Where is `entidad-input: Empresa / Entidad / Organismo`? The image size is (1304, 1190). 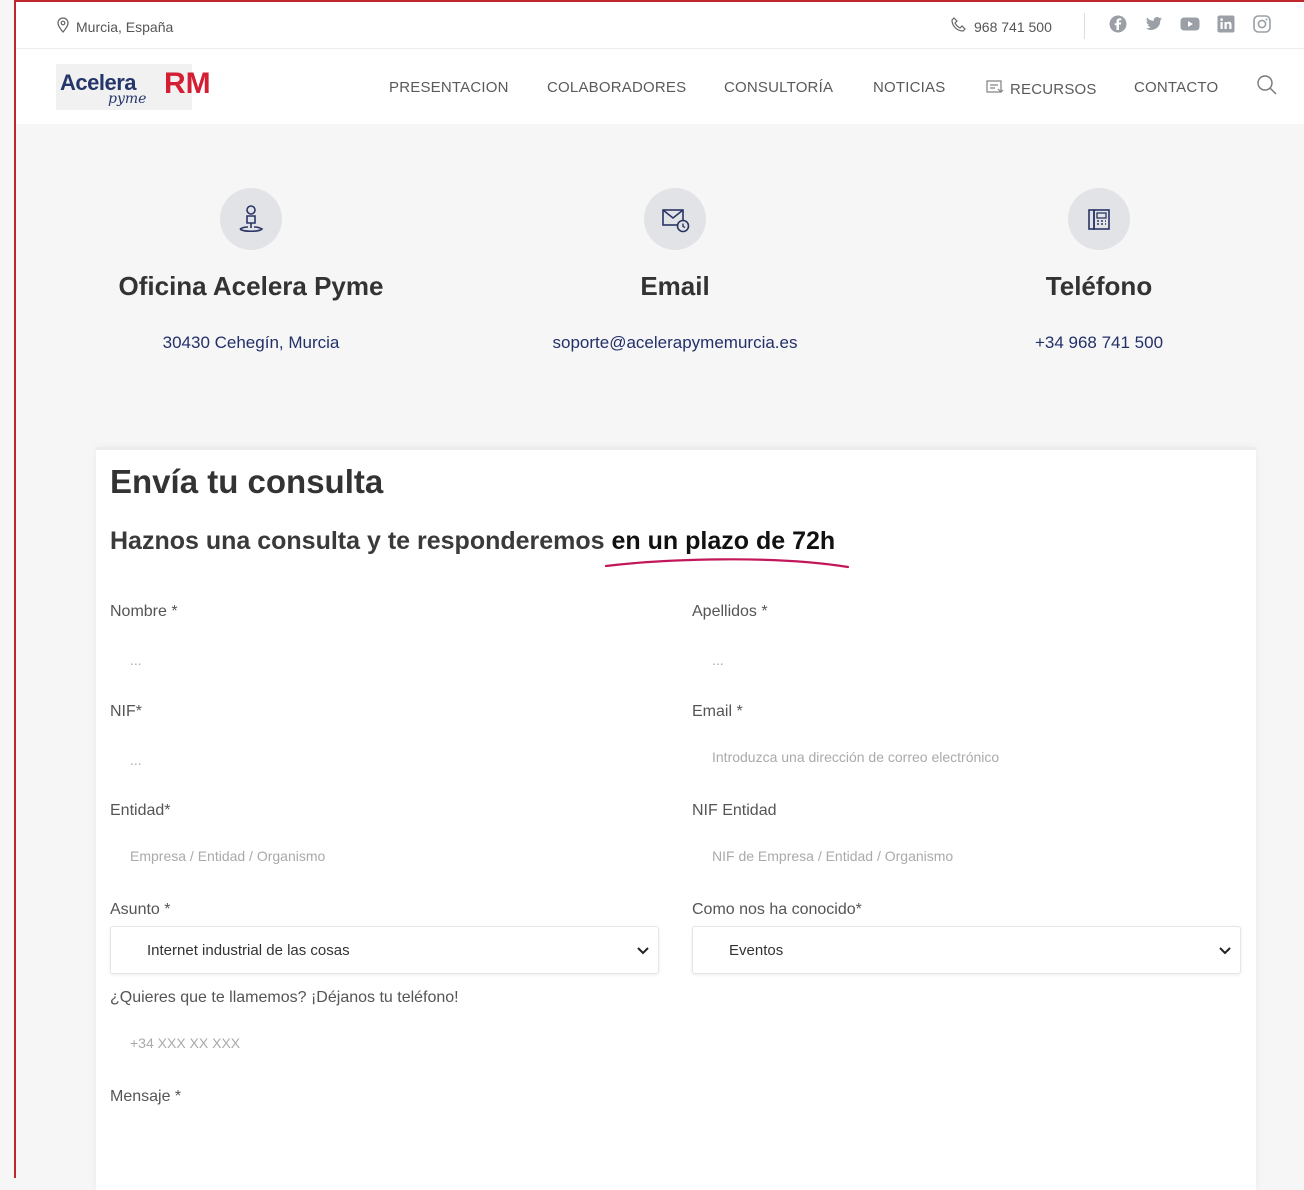
entidad-input: Empresa / Entidad / Organismo is located at coordinates (384, 856).